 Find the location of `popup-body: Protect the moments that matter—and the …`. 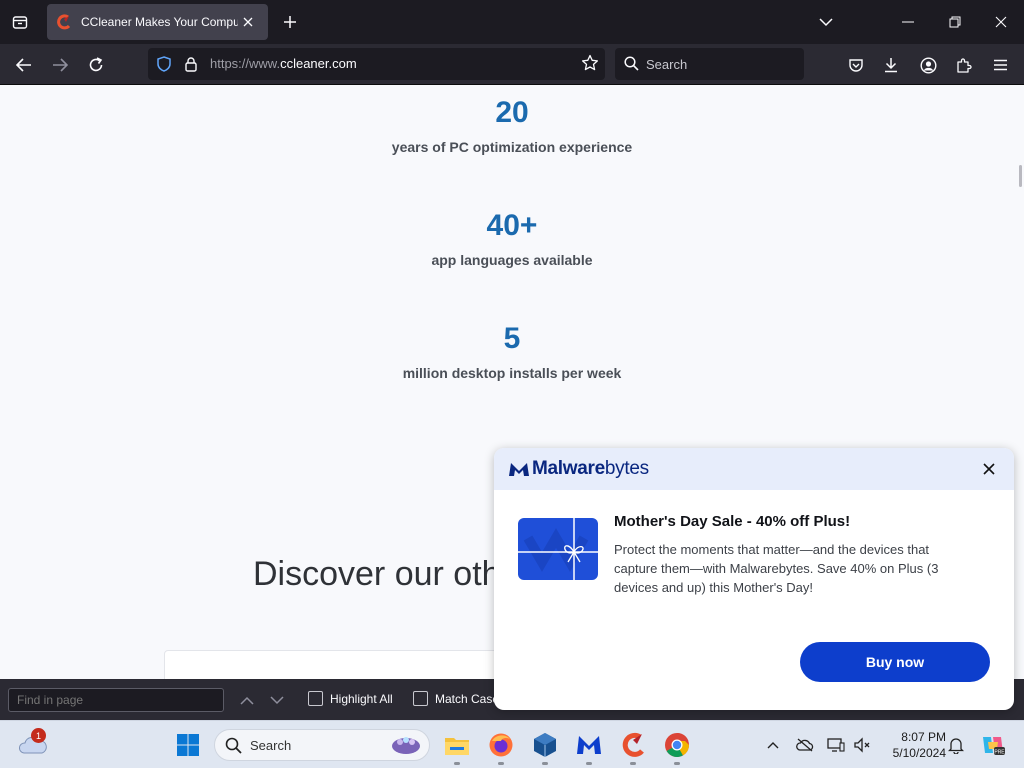

popup-body: Protect the moments that matter—and the … is located at coordinates (776, 568).